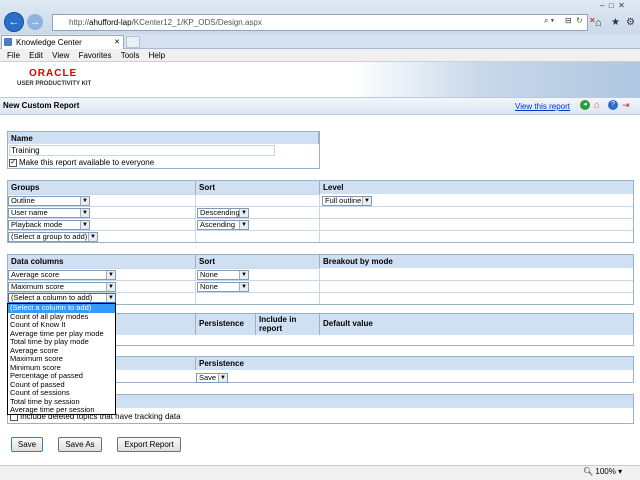  I want to click on share-checkbox-label: Make this report available to everyone, so click(87, 162).